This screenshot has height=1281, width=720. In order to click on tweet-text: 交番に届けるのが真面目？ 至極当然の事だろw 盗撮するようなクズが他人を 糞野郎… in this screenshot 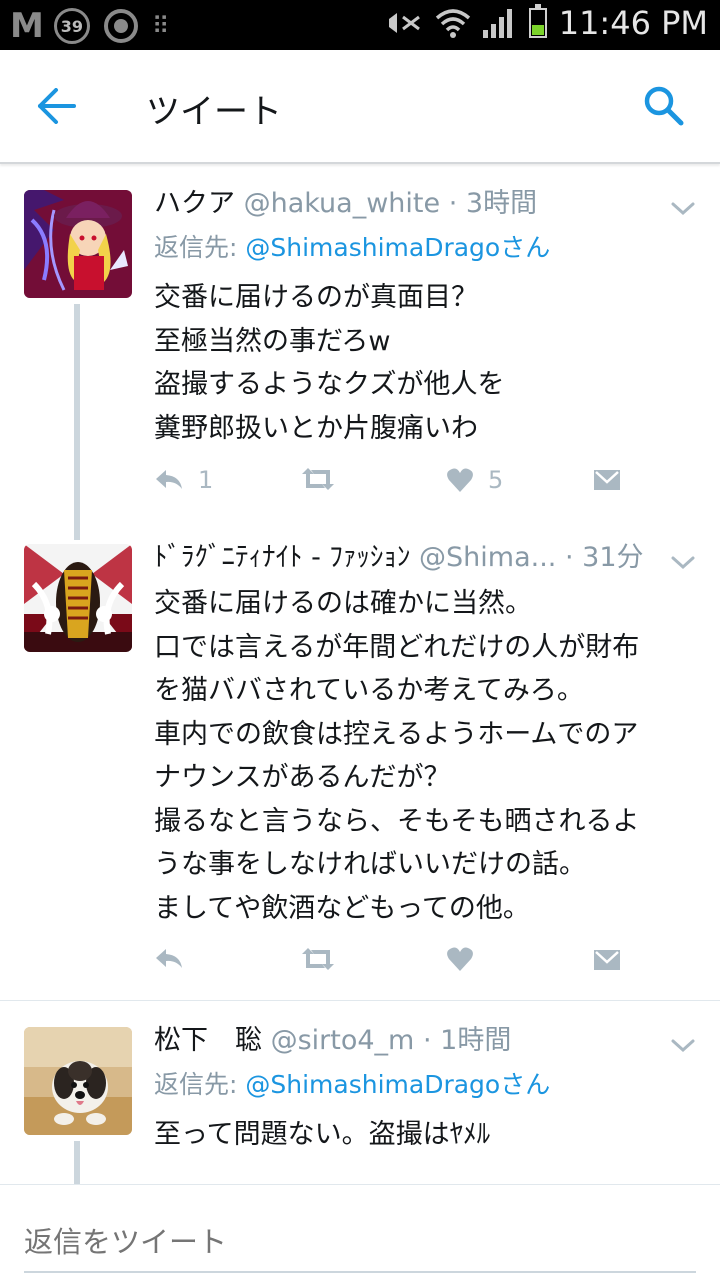, I will do `click(329, 363)`.